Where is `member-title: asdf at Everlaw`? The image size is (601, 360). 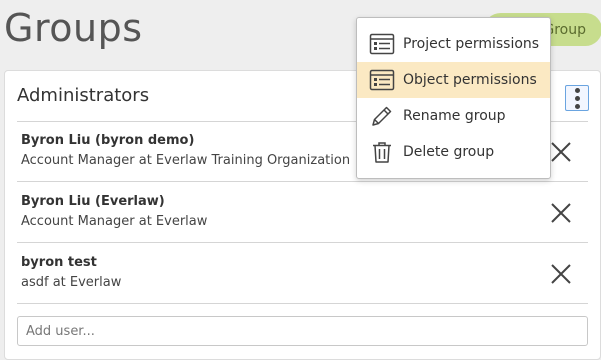 member-title: asdf at Everlaw is located at coordinates (71, 282).